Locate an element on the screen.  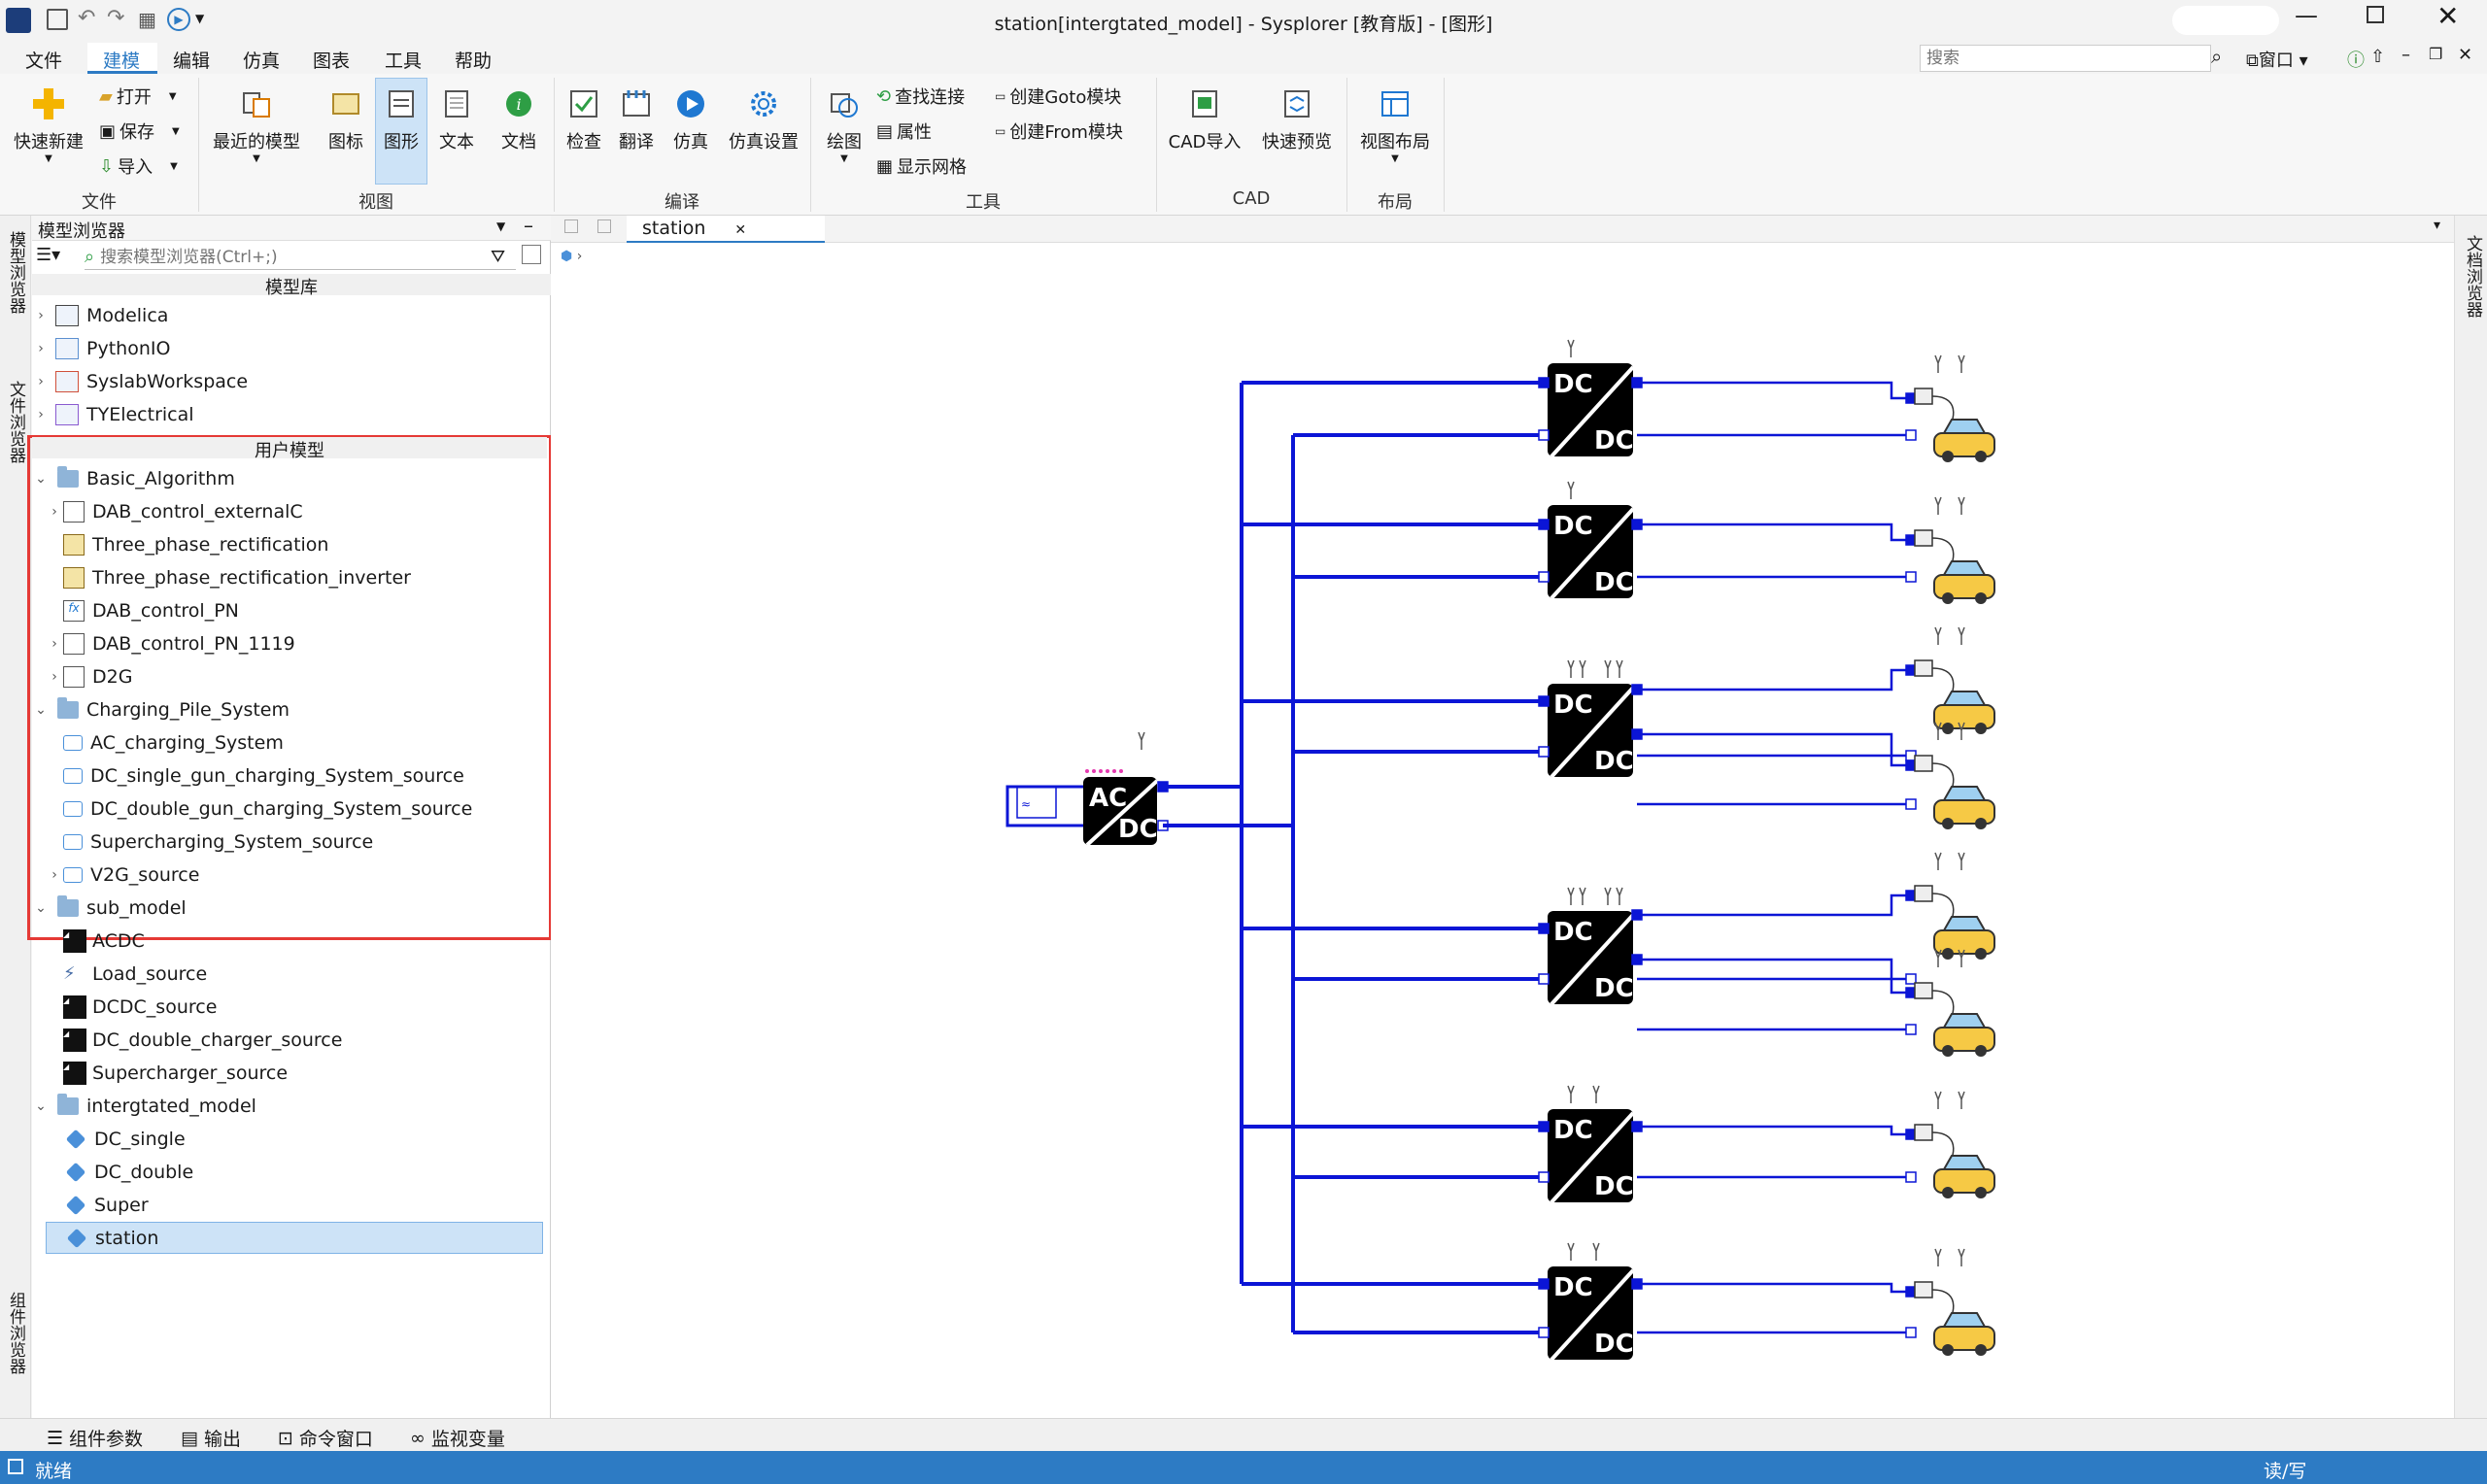
library-item: › Modelica is located at coordinates (100, 315).